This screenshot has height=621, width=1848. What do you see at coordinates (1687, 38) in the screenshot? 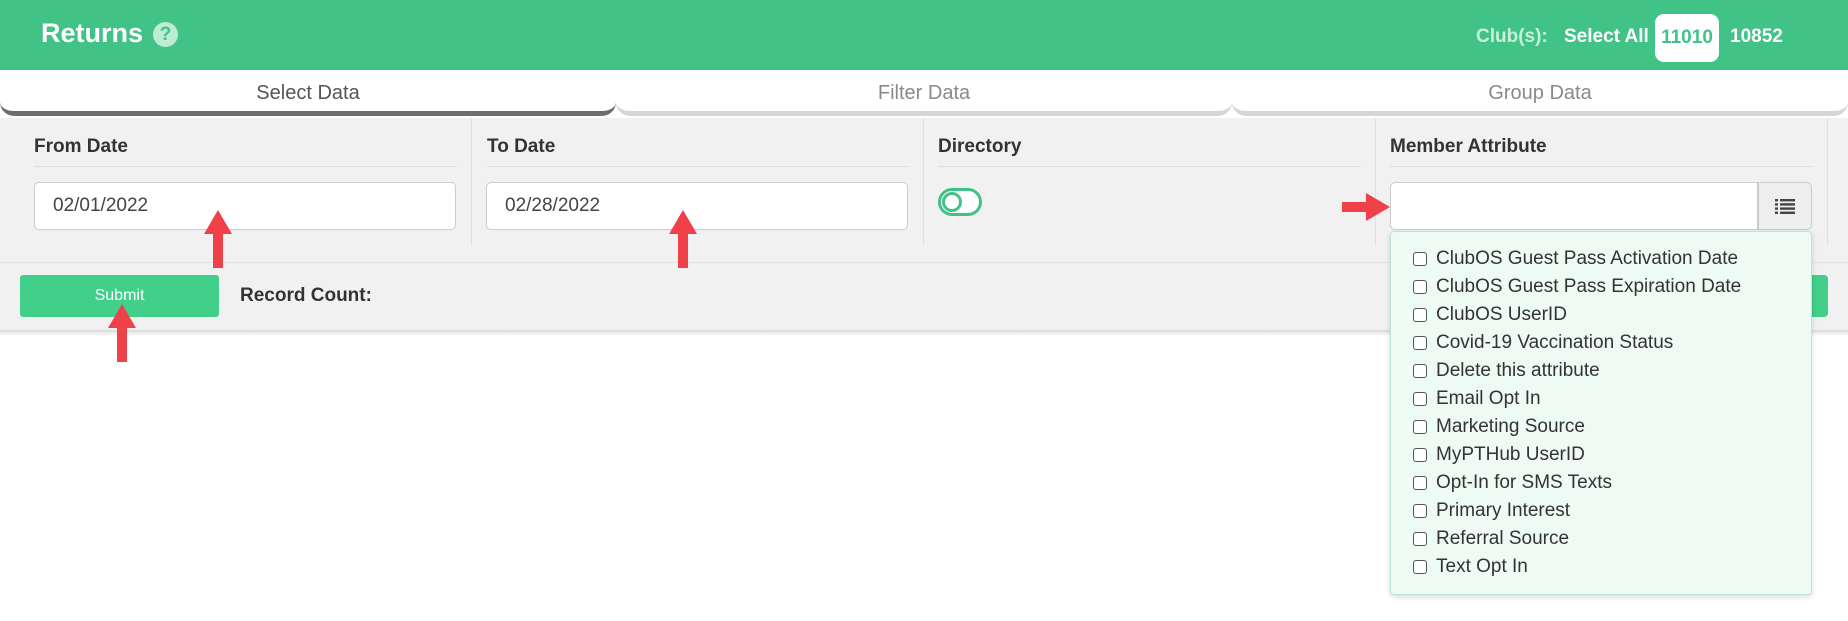
I see `club-chip-11010: 11010` at bounding box center [1687, 38].